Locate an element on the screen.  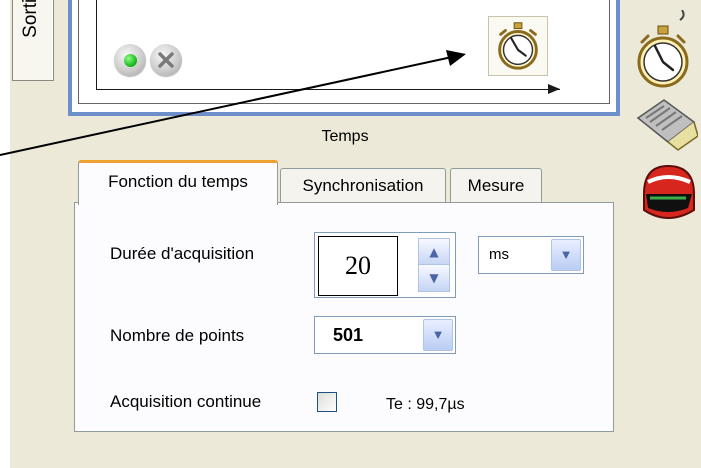
continuous-label: Acquisition continue is located at coordinates (186, 401).